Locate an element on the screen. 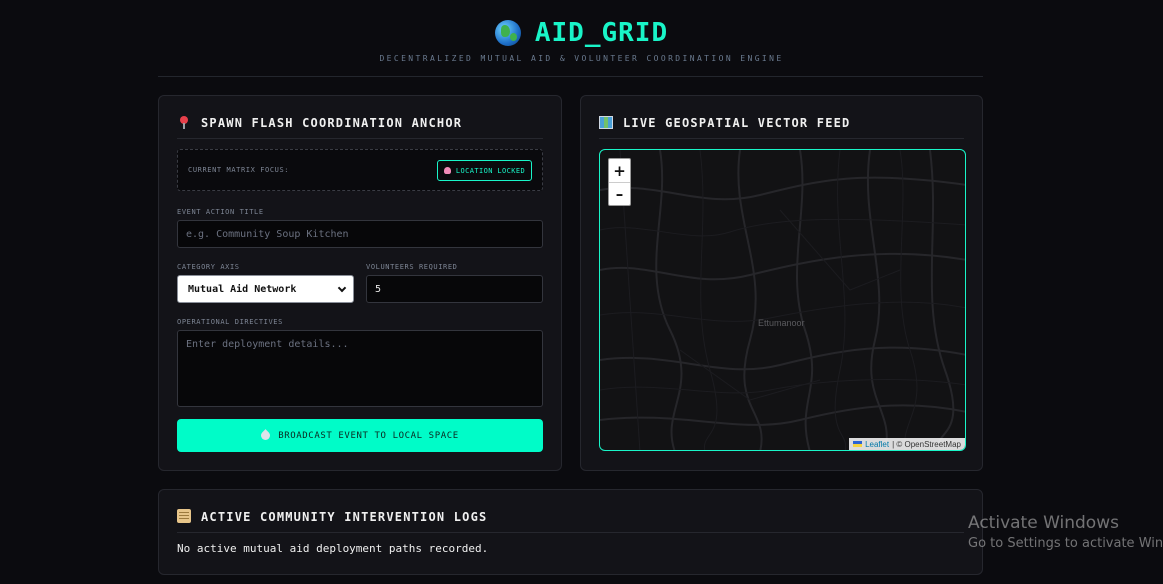 The height and width of the screenshot is (584, 1163). focus-label: CURRENT MATRIX FOCUS: is located at coordinates (239, 170).